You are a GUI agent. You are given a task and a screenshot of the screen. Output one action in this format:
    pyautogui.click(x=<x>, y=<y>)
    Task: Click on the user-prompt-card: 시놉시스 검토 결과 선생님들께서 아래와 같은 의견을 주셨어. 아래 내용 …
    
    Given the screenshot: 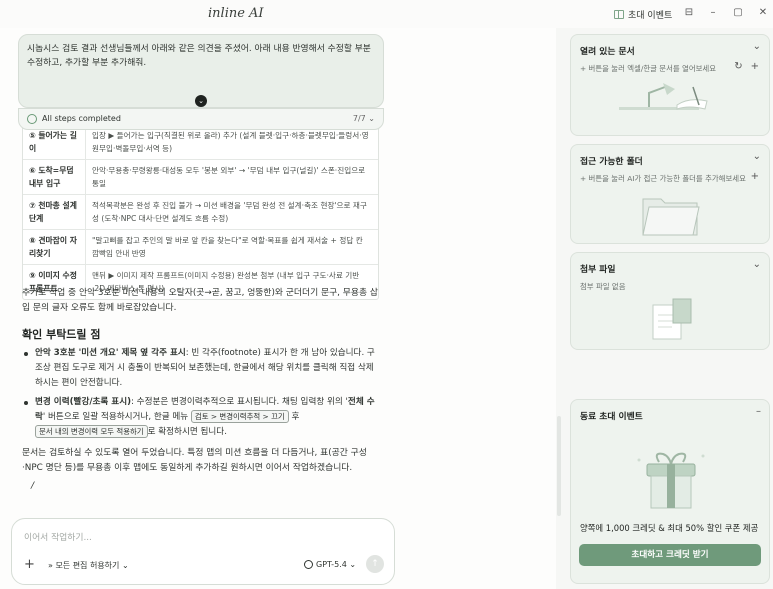 What is the action you would take?
    pyautogui.click(x=201, y=71)
    